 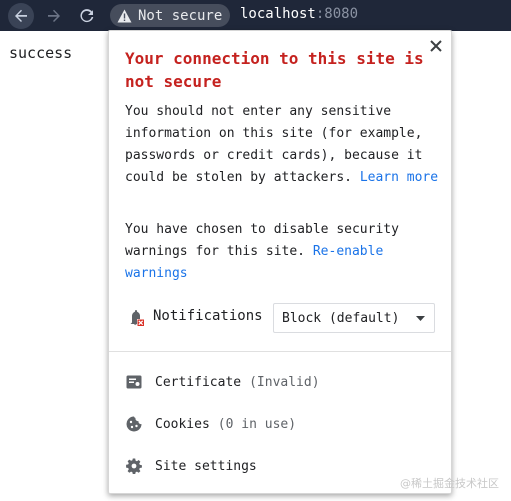 I want to click on arrow-right-icon, so click(x=54, y=15).